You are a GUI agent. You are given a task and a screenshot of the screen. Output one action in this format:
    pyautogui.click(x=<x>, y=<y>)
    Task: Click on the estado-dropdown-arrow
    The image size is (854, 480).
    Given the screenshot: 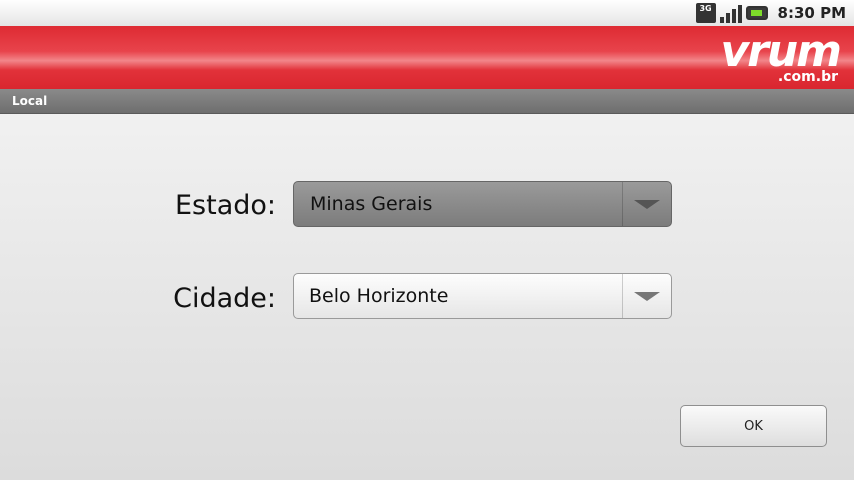 What is the action you would take?
    pyautogui.click(x=646, y=204)
    